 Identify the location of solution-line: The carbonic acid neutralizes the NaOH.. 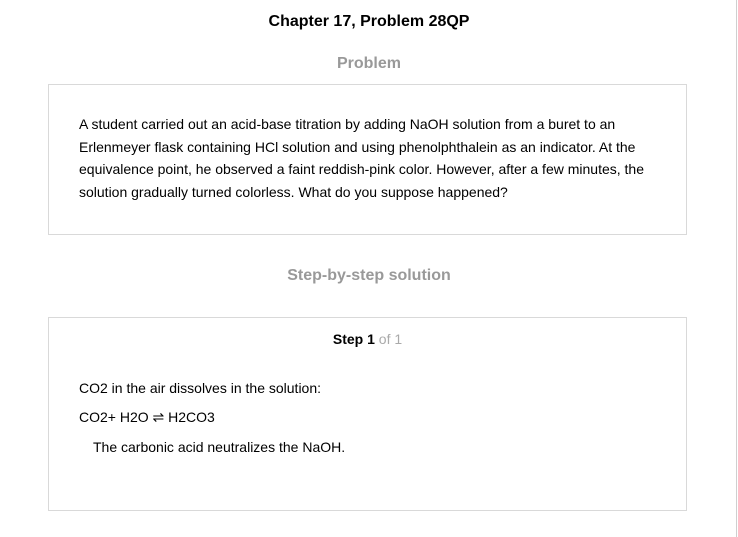
(219, 447).